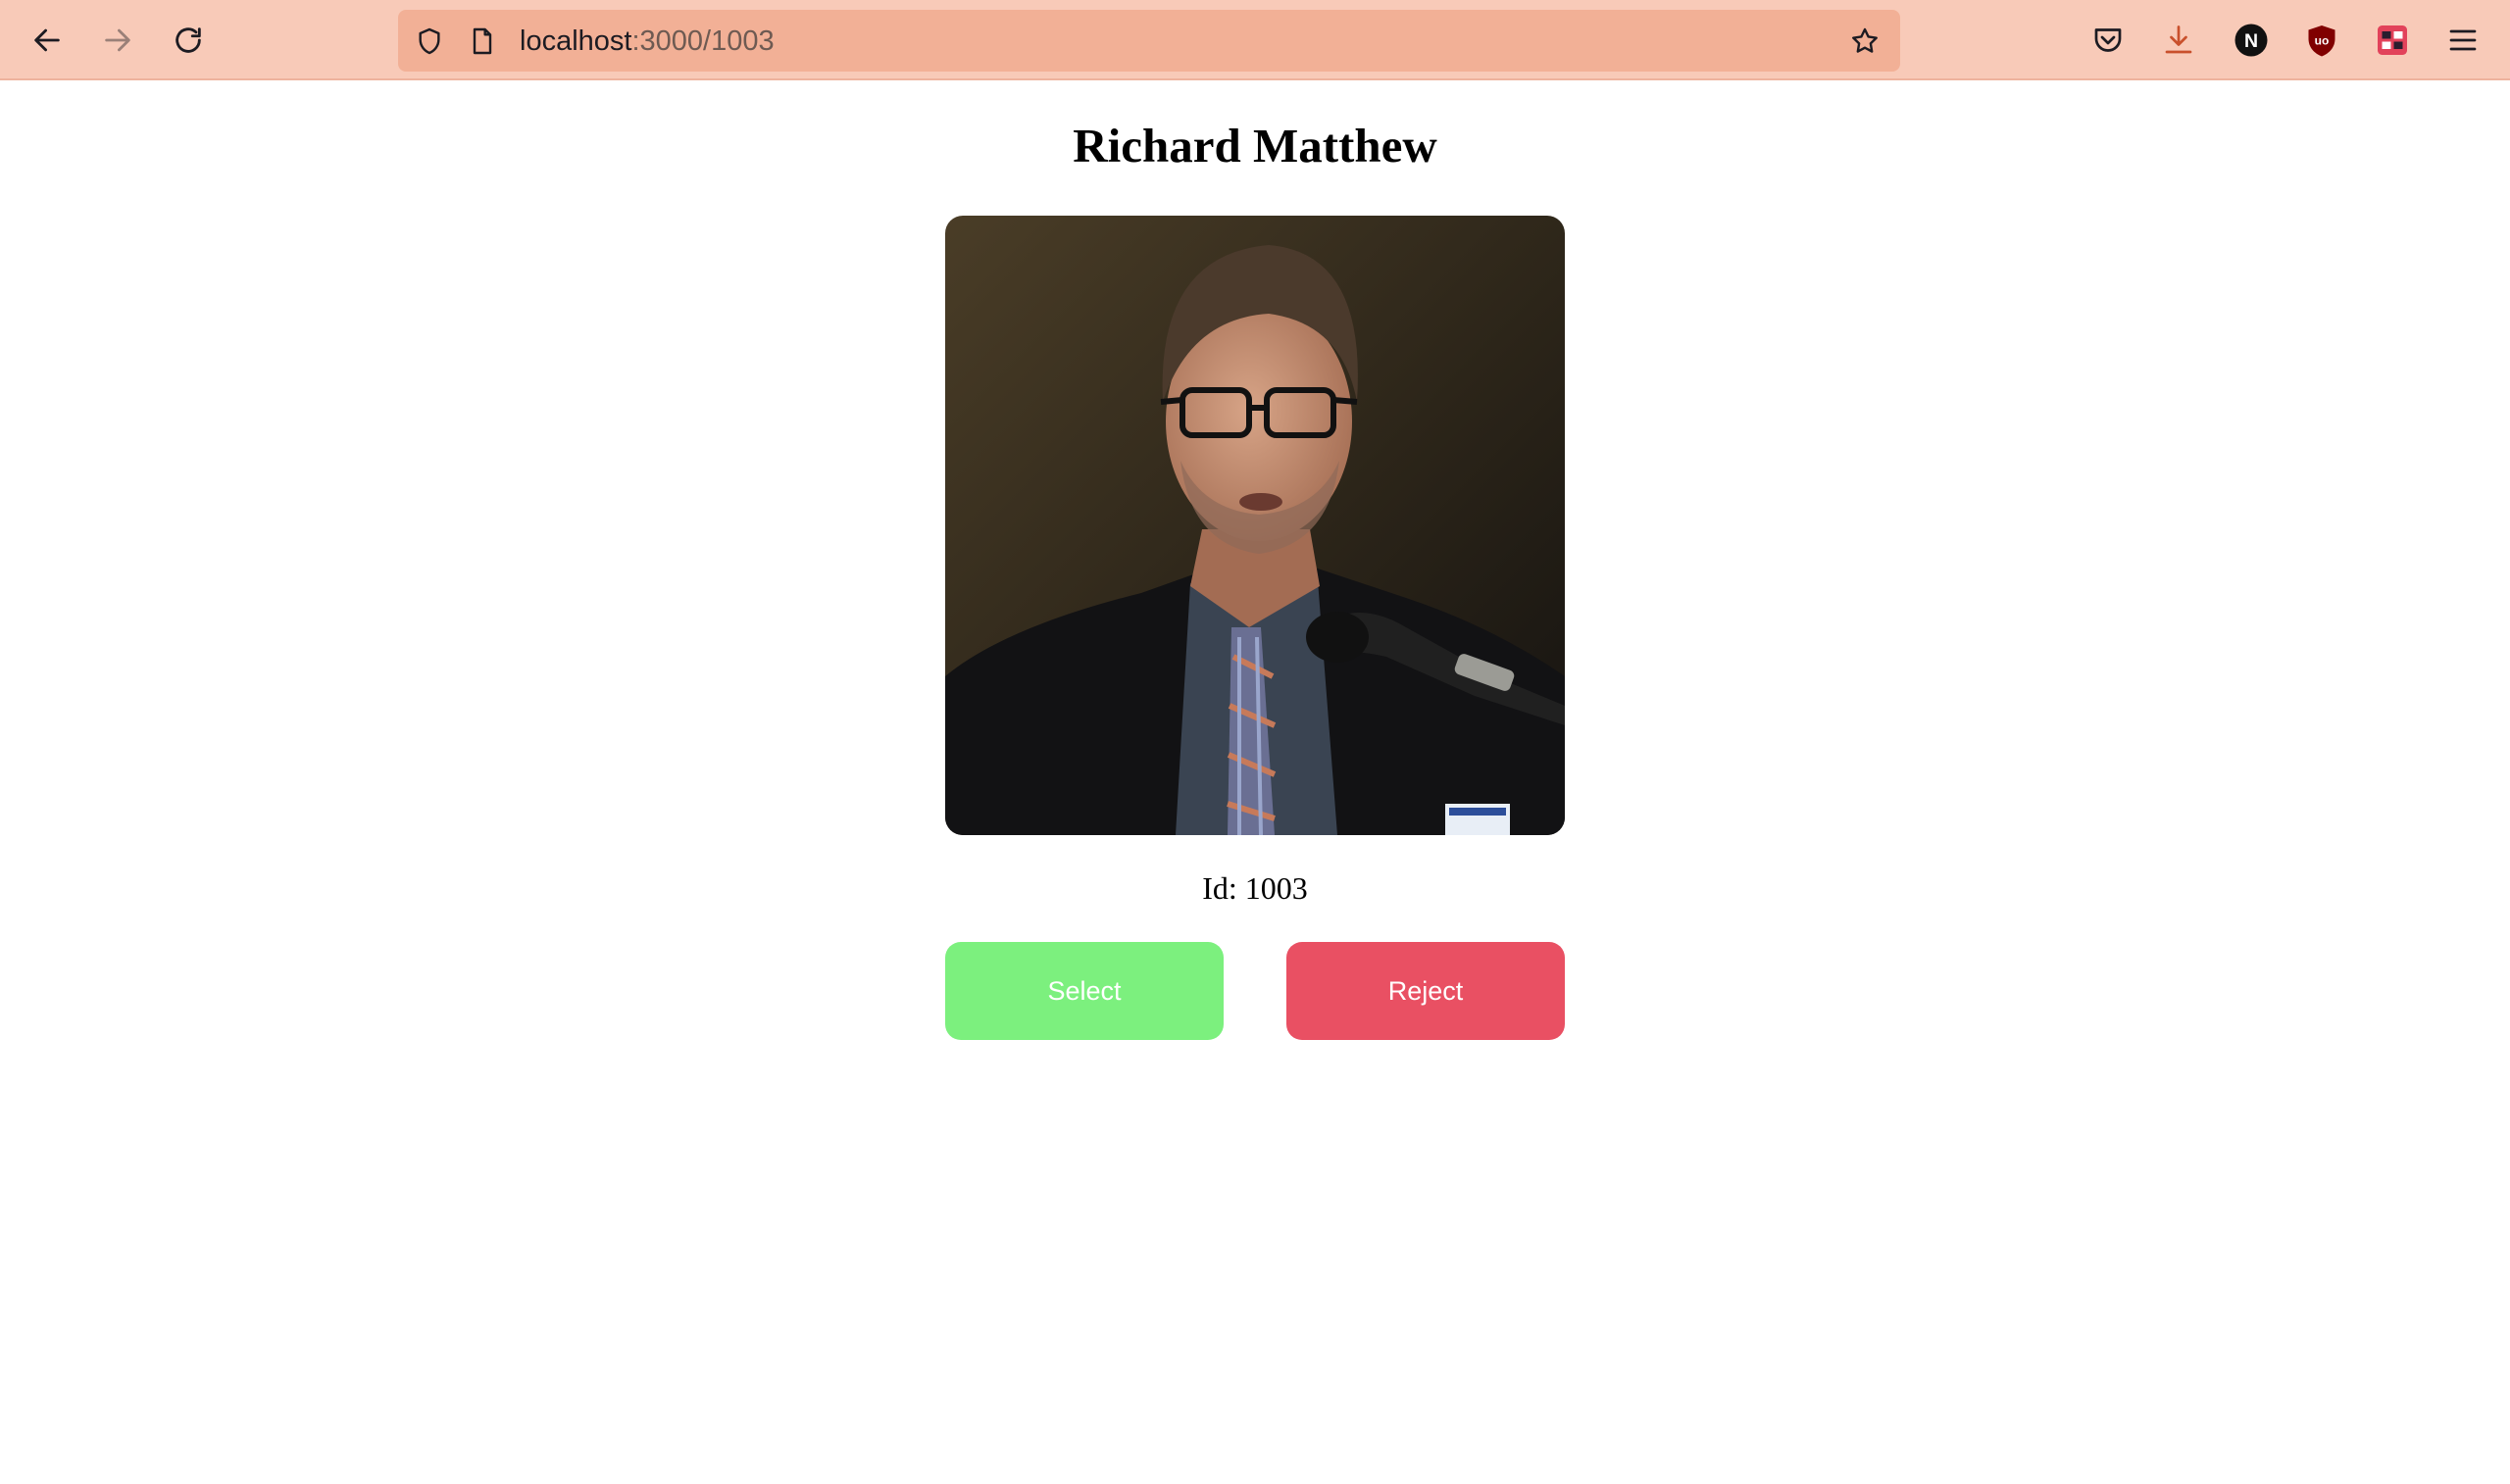 This screenshot has height=1484, width=2510. I want to click on candidate-name: Richard Matthew, so click(1255, 146).